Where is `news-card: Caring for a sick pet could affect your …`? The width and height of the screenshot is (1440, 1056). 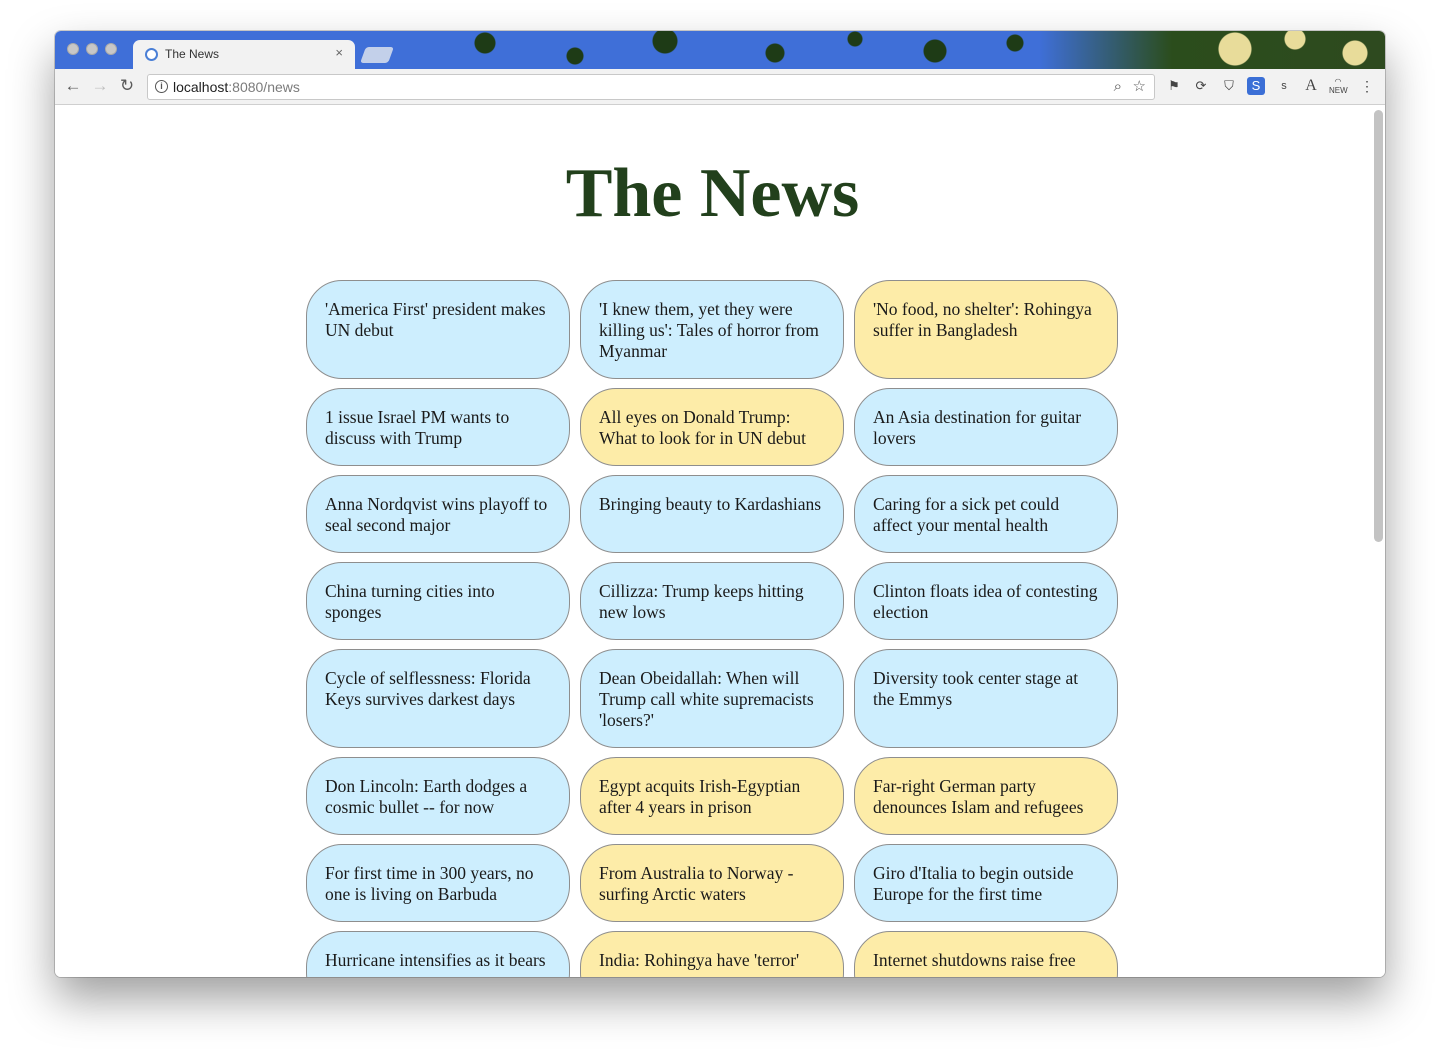
news-card: Caring for a sick pet could affect your … is located at coordinates (986, 514).